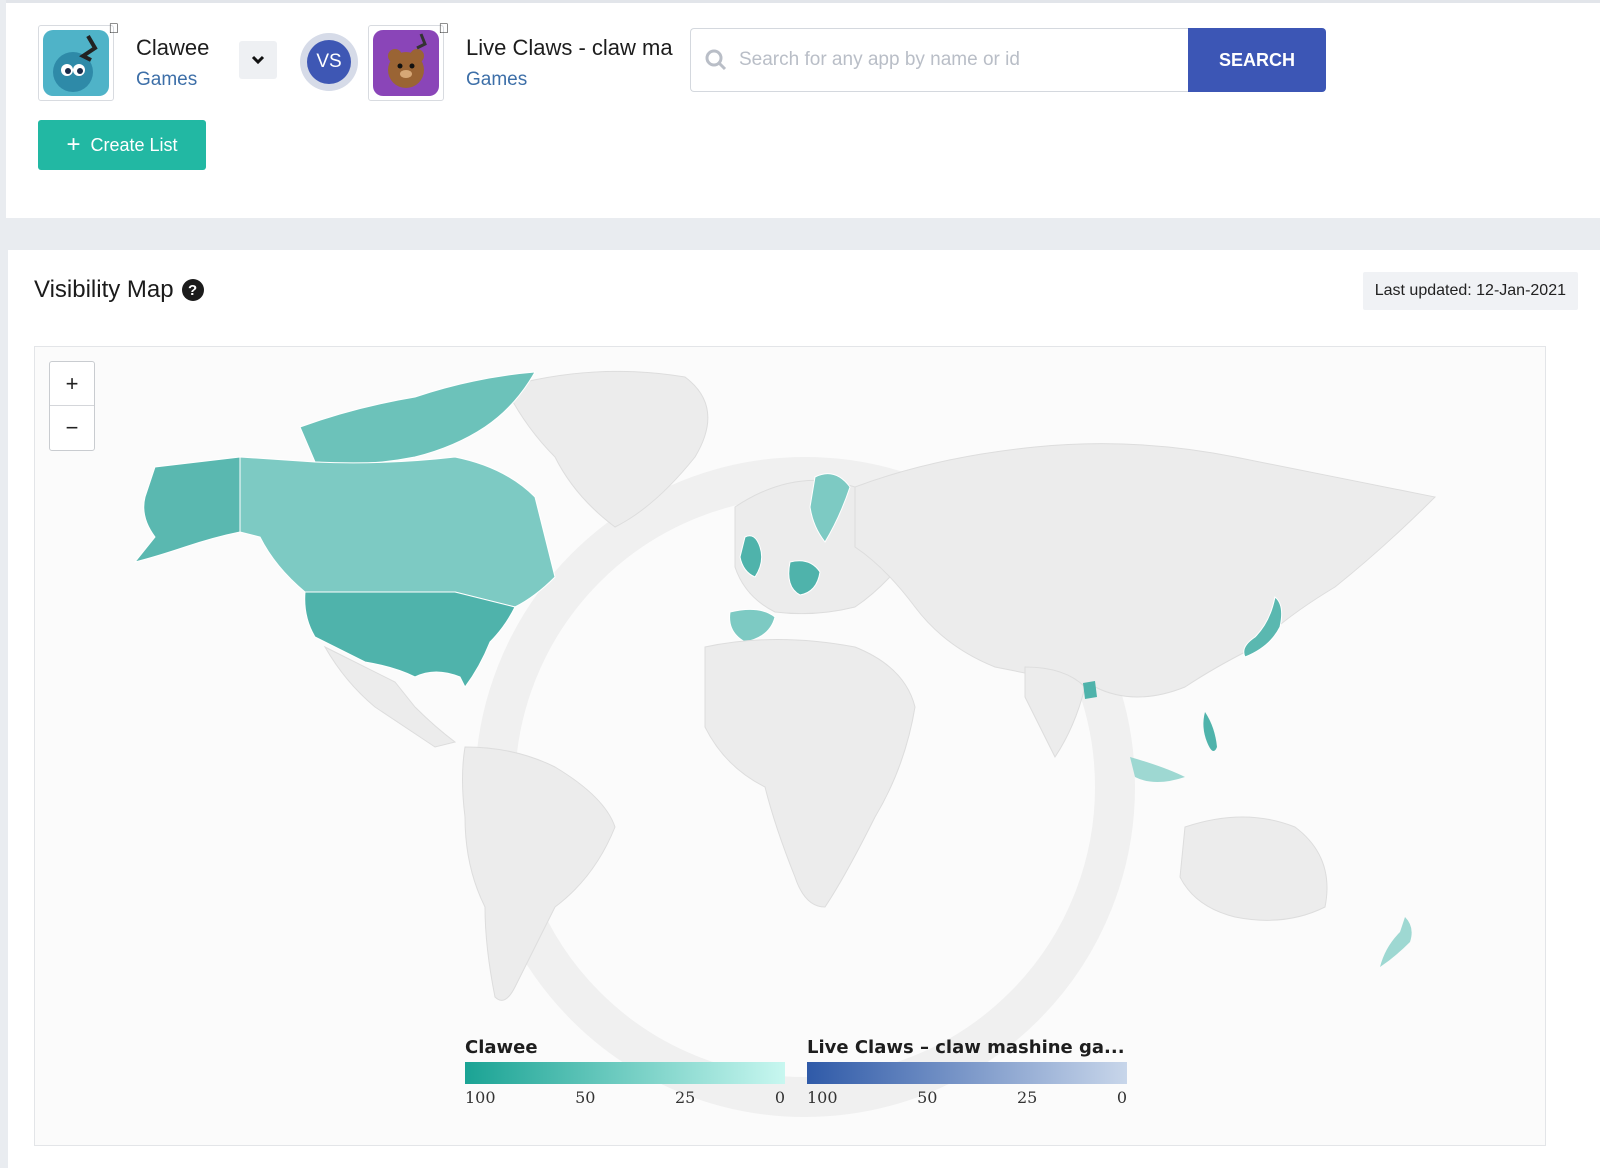  I want to click on plus-icon: +, so click(73, 144).